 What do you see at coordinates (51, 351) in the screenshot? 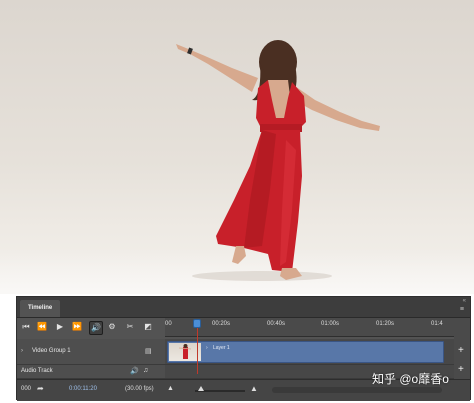
I see `track-name: Video Group 1` at bounding box center [51, 351].